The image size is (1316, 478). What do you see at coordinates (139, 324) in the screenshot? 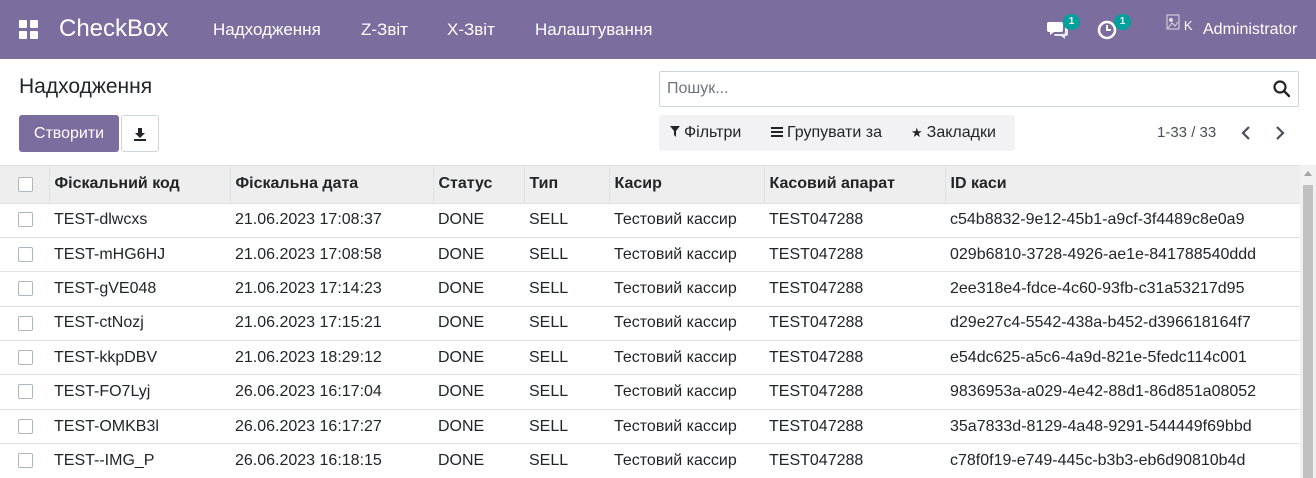
I see `cell-fiscal-code: TEST-ctNozj` at bounding box center [139, 324].